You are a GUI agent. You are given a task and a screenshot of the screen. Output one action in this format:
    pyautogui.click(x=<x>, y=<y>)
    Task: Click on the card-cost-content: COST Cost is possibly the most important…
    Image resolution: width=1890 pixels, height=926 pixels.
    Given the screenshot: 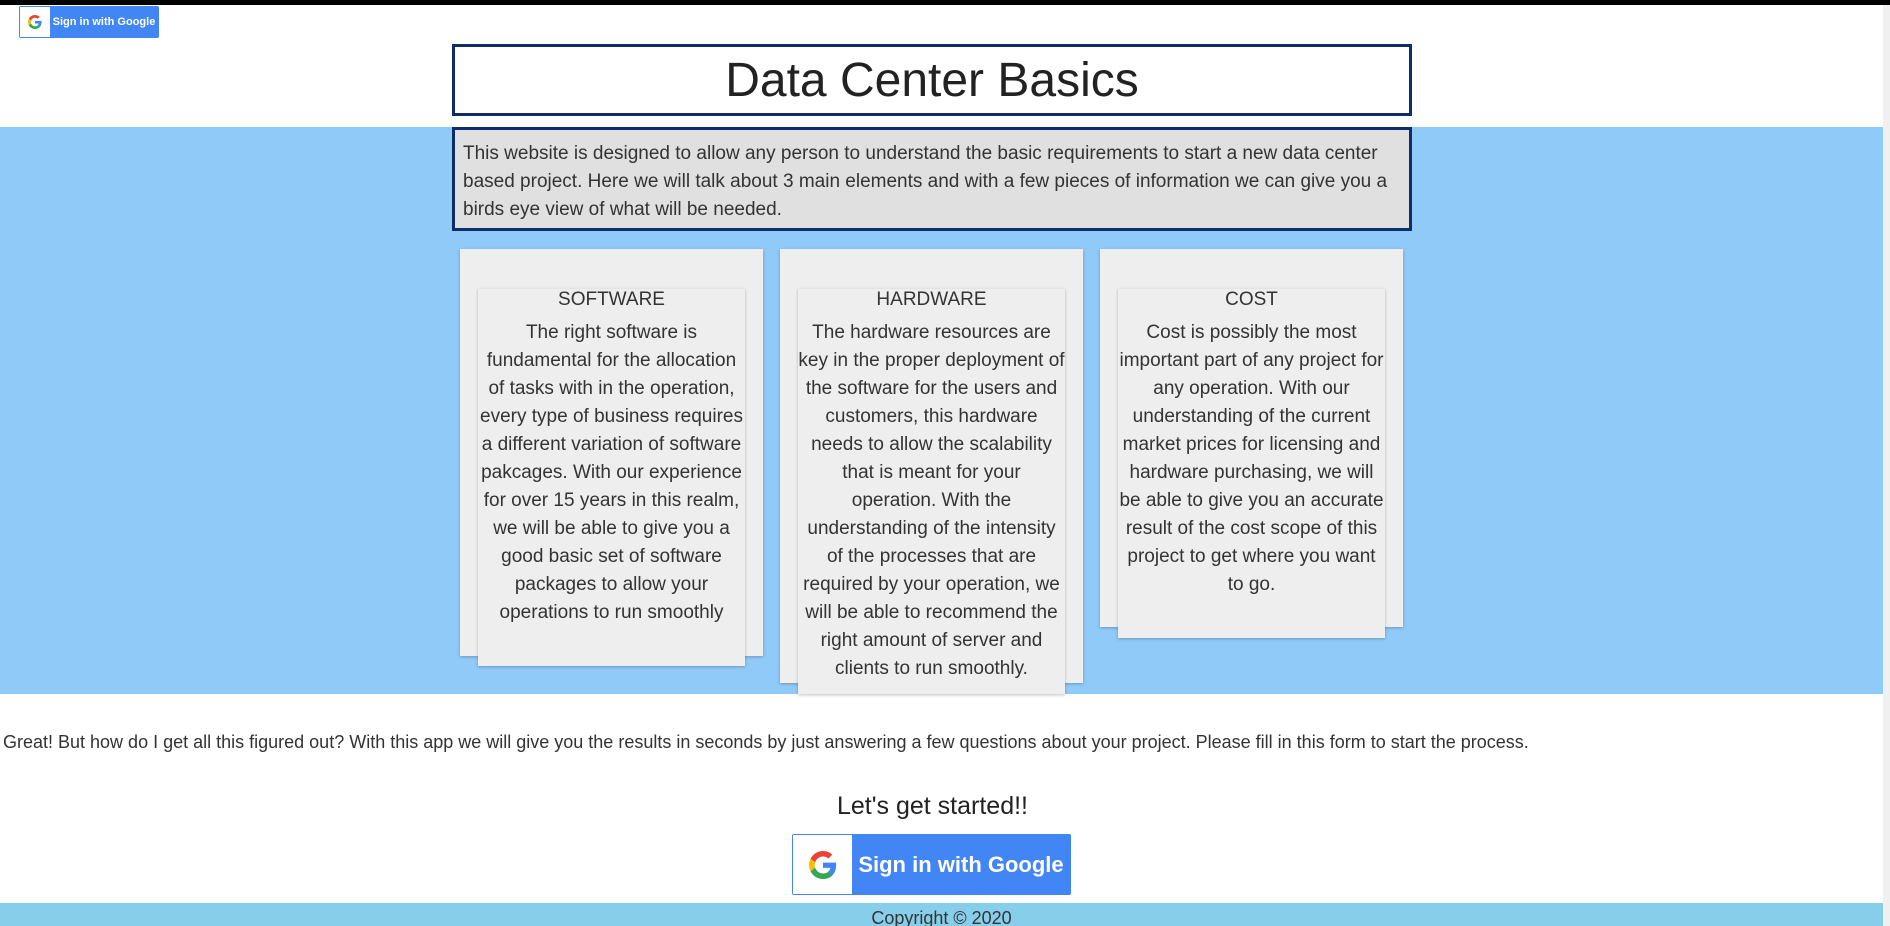 What is the action you would take?
    pyautogui.click(x=1251, y=463)
    